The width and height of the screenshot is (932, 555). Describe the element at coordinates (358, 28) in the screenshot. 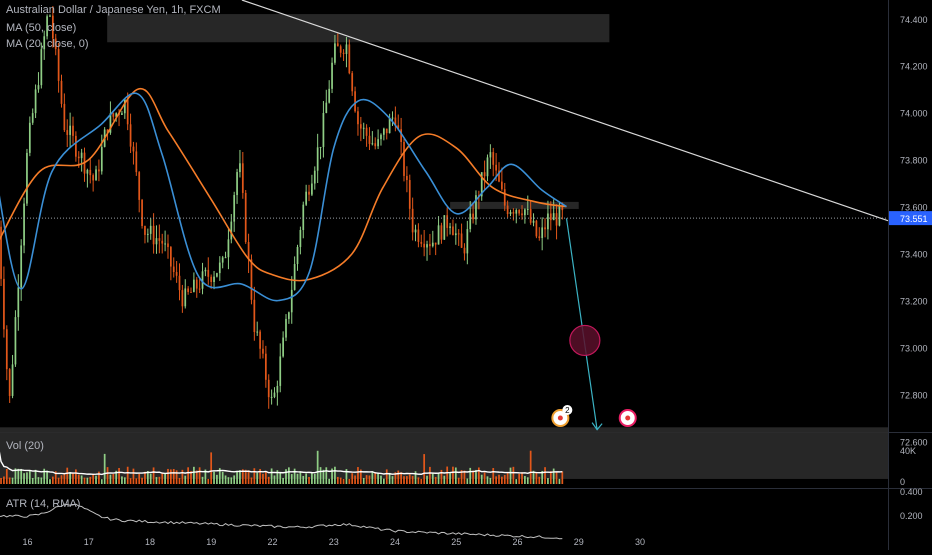

I see `resistance-zone` at that location.